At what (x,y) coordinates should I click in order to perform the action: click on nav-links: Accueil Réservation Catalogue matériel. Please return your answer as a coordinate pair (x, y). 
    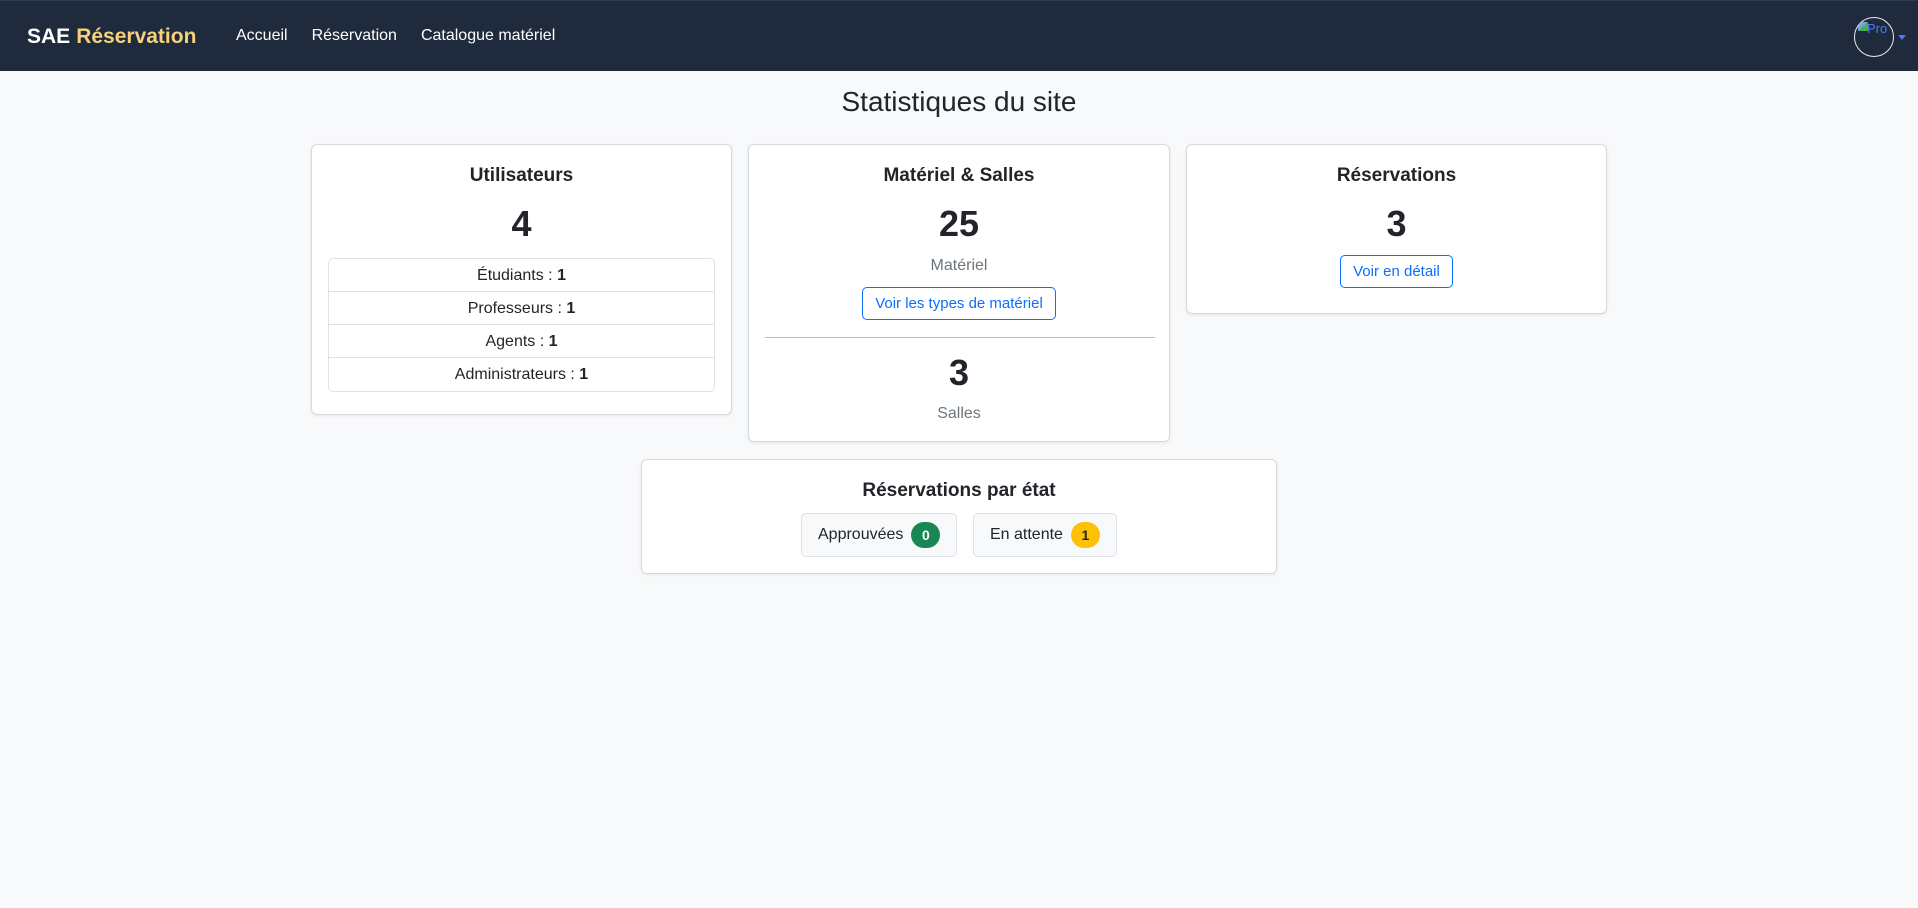
    Looking at the image, I should click on (395, 36).